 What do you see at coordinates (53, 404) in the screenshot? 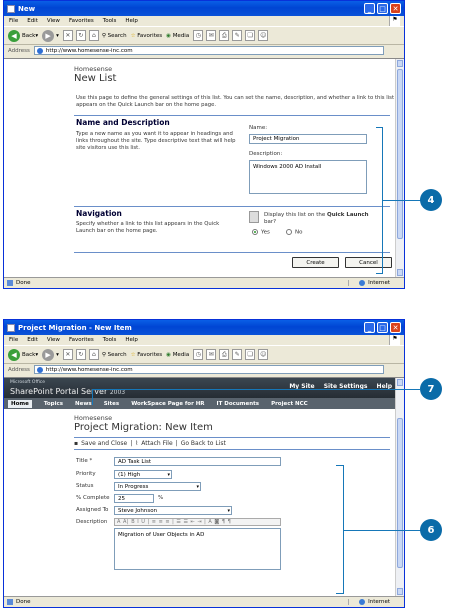
I see `nav-topics: Topics` at bounding box center [53, 404].